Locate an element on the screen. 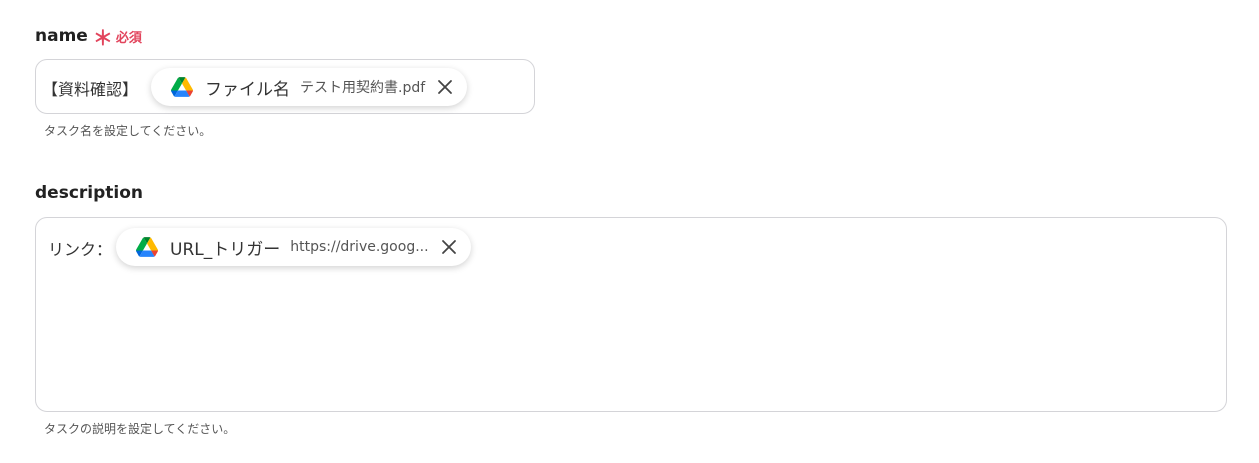 The width and height of the screenshot is (1259, 463). required-asterisk-icon: ＊ is located at coordinates (102, 38).